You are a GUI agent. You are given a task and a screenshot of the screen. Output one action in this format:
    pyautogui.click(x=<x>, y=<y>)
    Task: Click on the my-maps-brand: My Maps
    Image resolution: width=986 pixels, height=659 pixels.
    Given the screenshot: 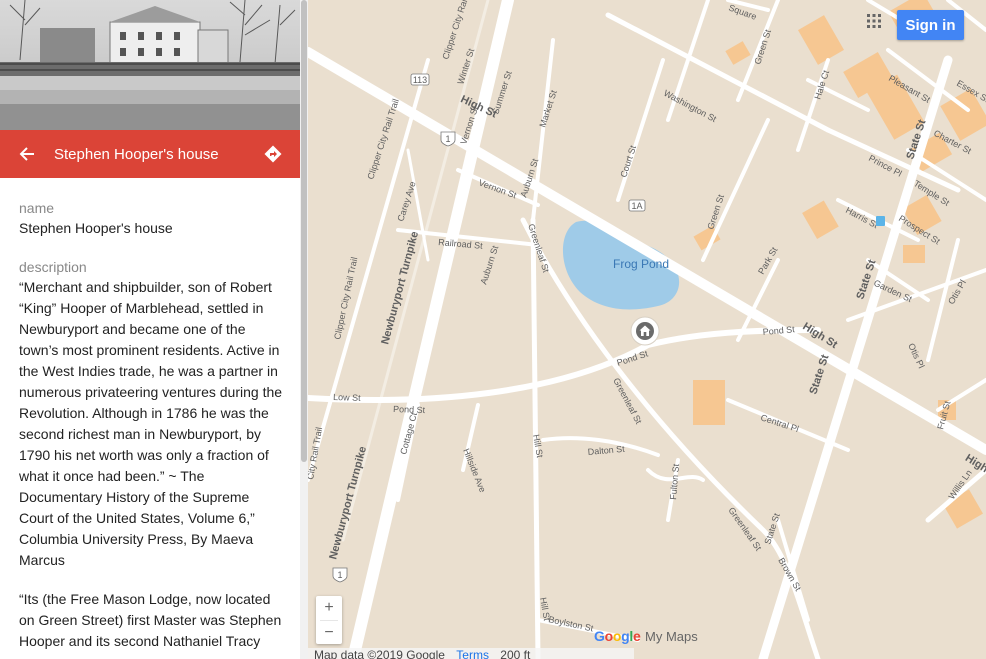 What is the action you would take?
    pyautogui.click(x=671, y=636)
    